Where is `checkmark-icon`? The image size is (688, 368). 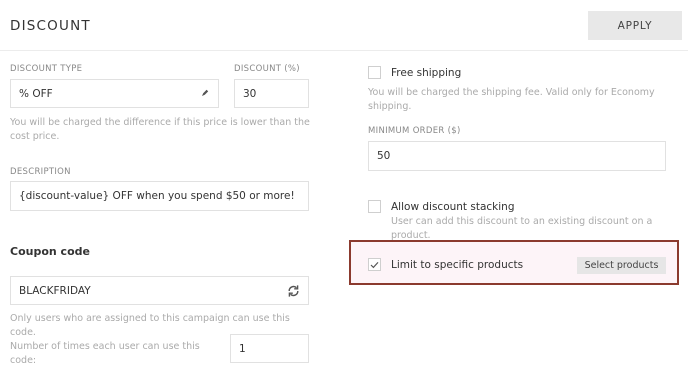 checkmark-icon is located at coordinates (374, 264).